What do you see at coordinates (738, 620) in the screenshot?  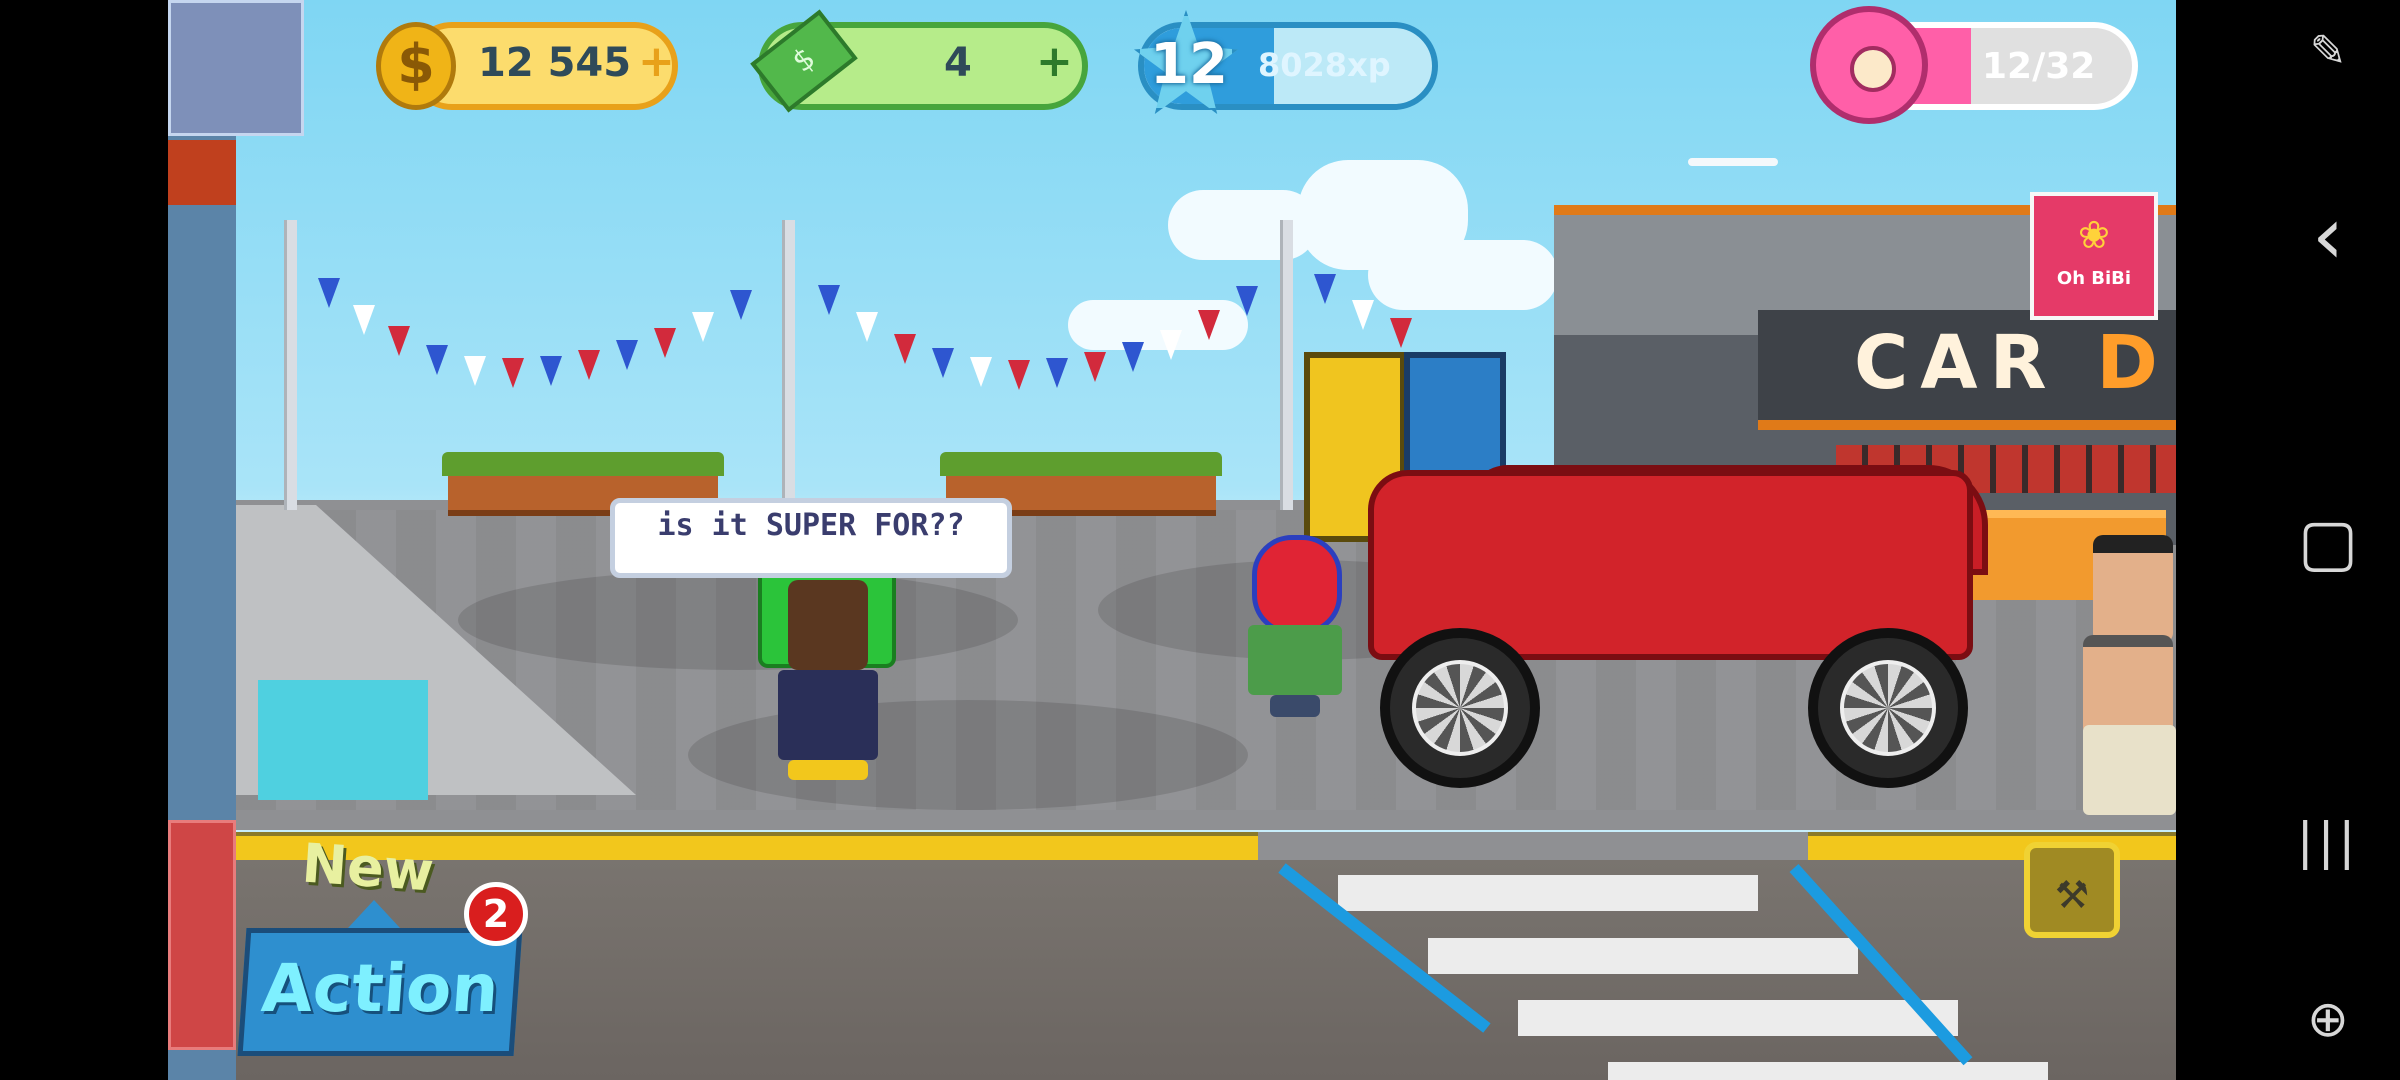 I see `shadow` at bounding box center [738, 620].